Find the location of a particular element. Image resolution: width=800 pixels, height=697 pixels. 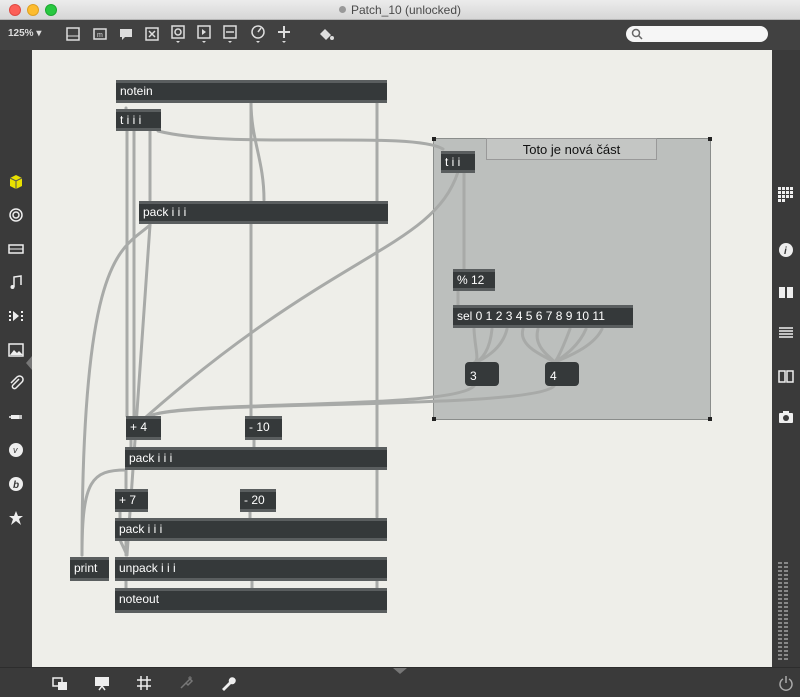

svg-text: i is located at coordinates (785, 251).